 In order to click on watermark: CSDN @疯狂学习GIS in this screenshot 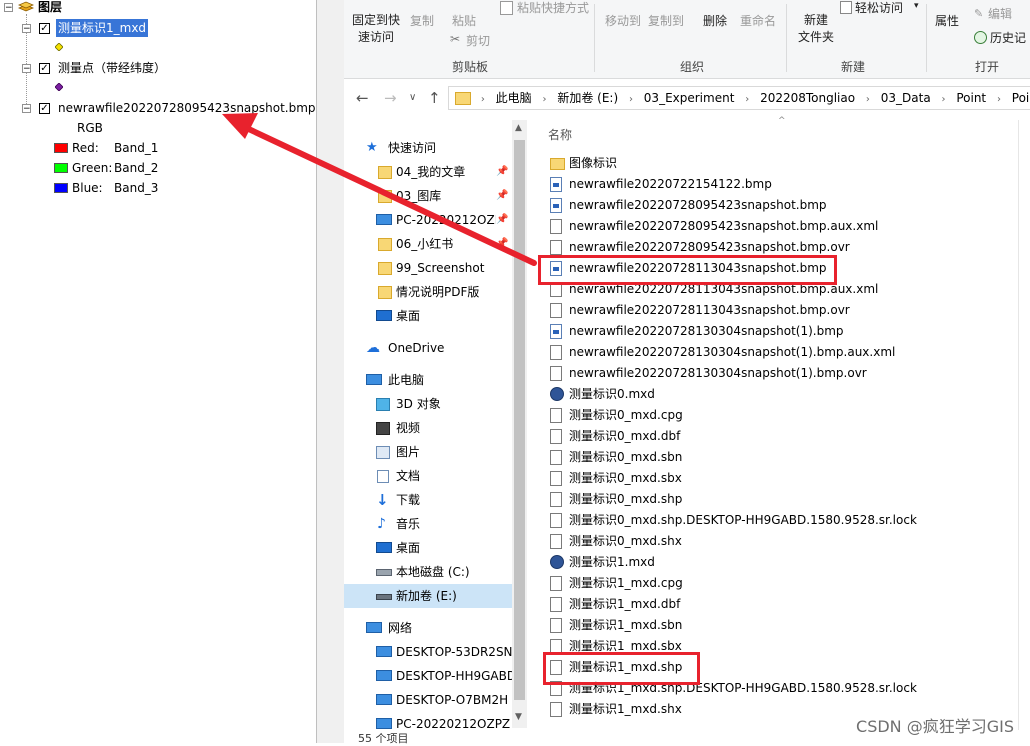, I will do `click(935, 726)`.